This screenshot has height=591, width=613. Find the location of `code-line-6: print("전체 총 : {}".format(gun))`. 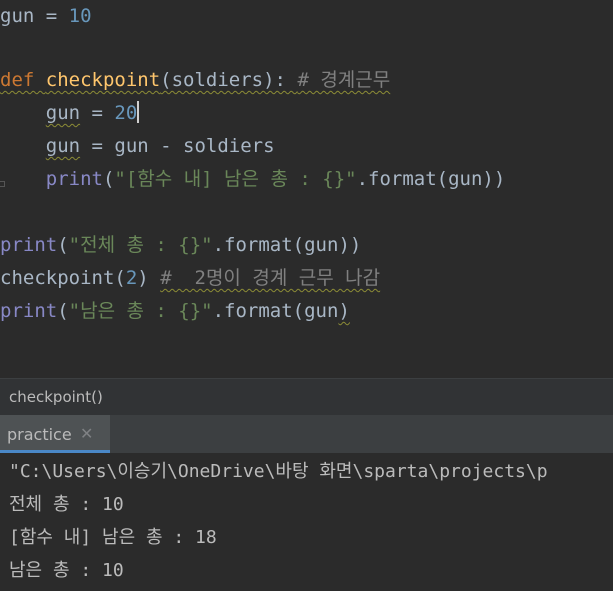

code-line-6: print("전체 총 : {}".format(gun)) is located at coordinates (180, 245).